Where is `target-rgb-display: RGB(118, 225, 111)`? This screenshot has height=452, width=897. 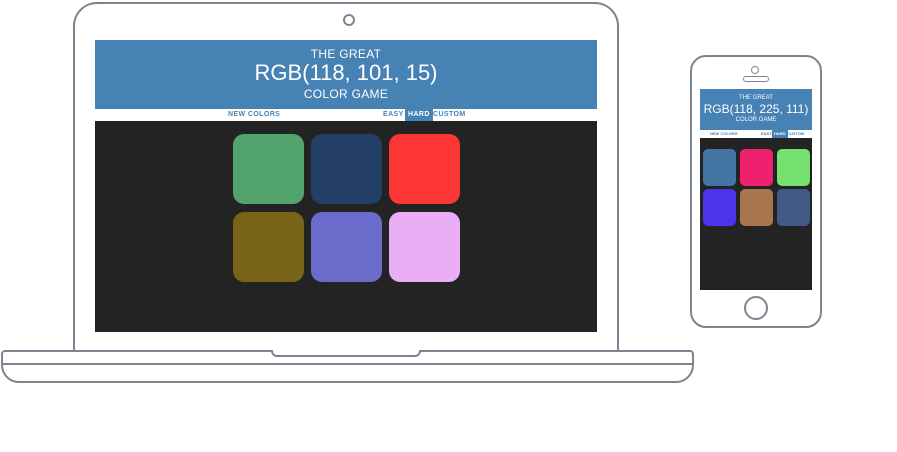
target-rgb-display: RGB(118, 225, 111) is located at coordinates (756, 109).